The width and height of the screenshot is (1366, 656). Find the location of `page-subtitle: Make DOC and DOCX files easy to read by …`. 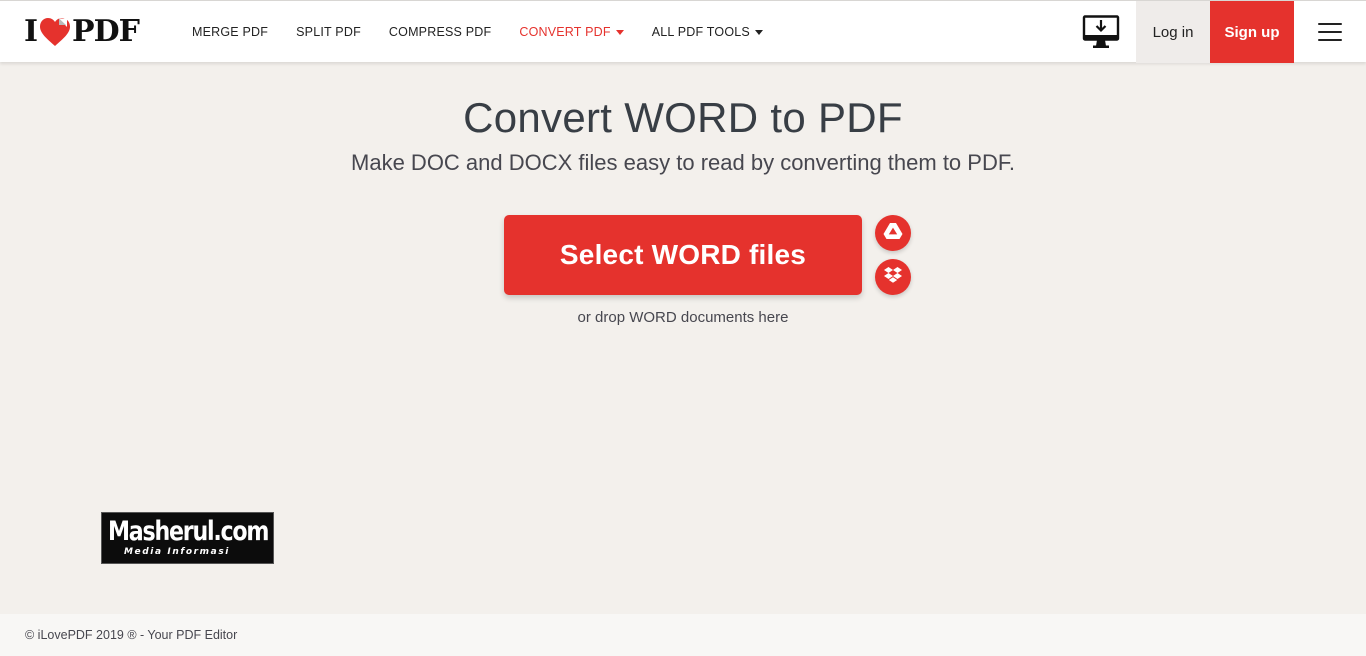

page-subtitle: Make DOC and DOCX files easy to read by … is located at coordinates (683, 162).